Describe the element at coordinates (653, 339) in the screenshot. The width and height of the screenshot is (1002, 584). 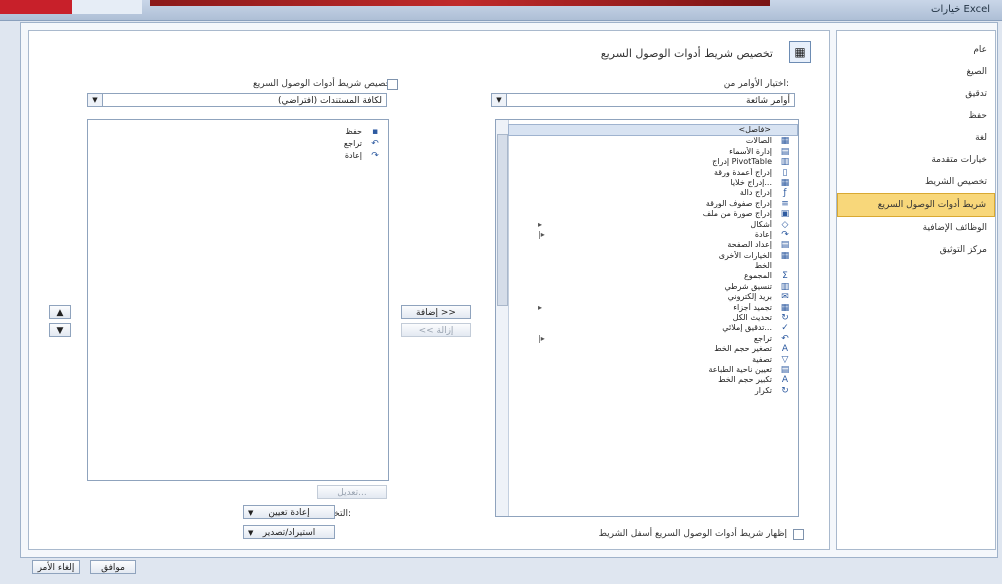
I see `command-item: |▸ تراجع ↶` at that location.